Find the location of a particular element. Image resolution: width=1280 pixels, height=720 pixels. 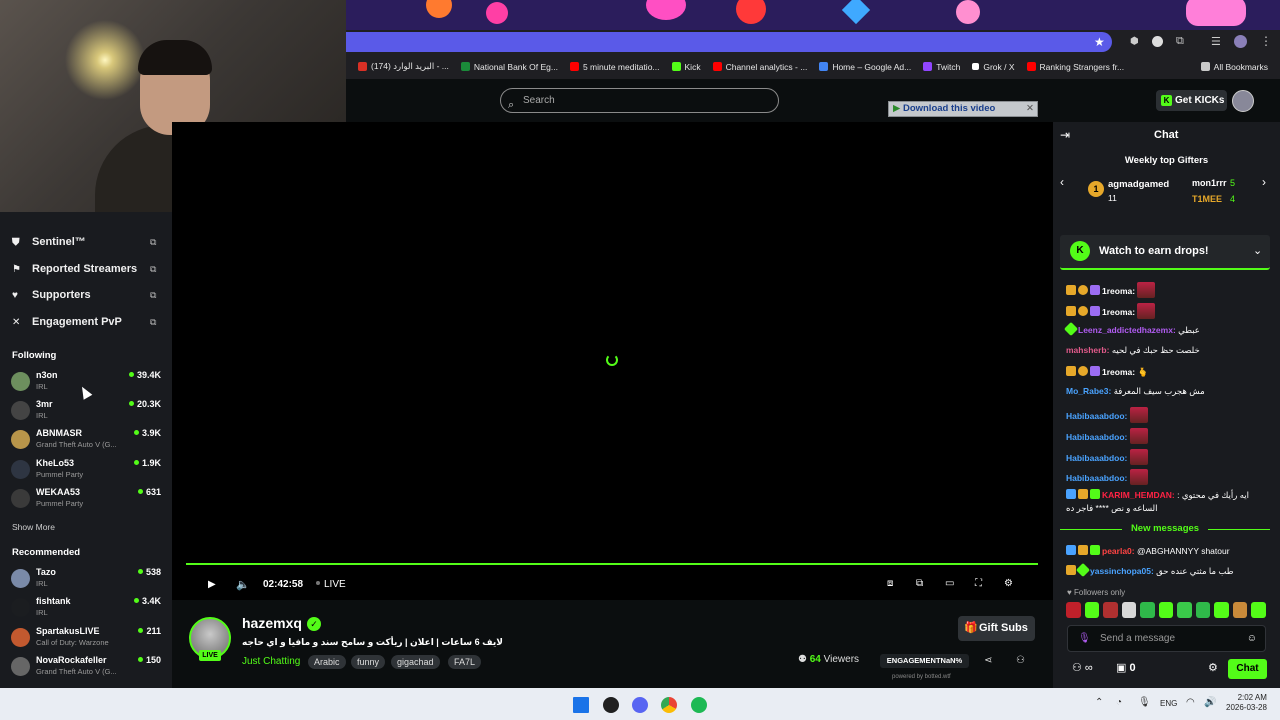

clip-icon: ⧉ is located at coordinates (919, 583).